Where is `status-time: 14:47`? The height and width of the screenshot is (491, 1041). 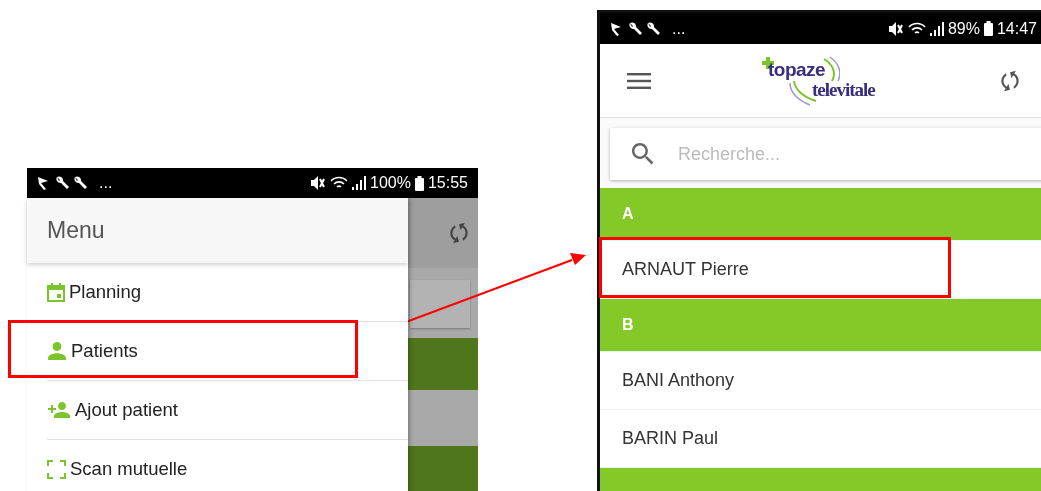 status-time: 14:47 is located at coordinates (1016, 28).